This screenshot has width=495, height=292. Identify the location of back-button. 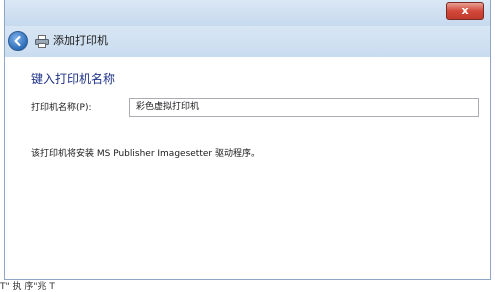
(18, 41).